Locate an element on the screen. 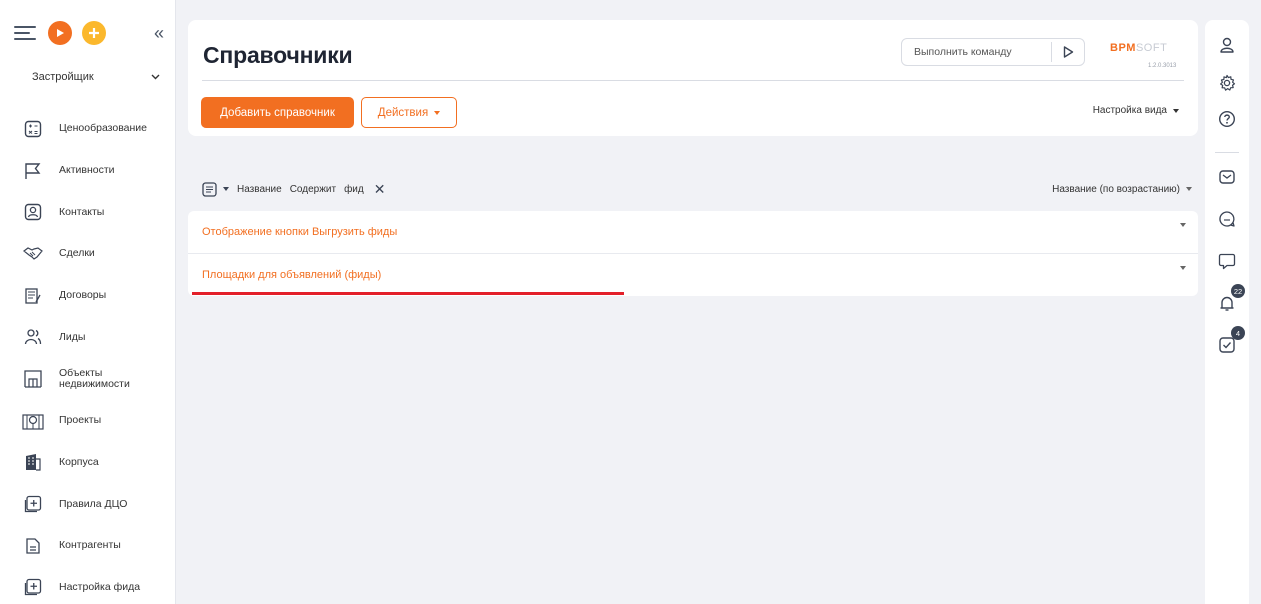  chat-button is located at coordinates (1227, 219).